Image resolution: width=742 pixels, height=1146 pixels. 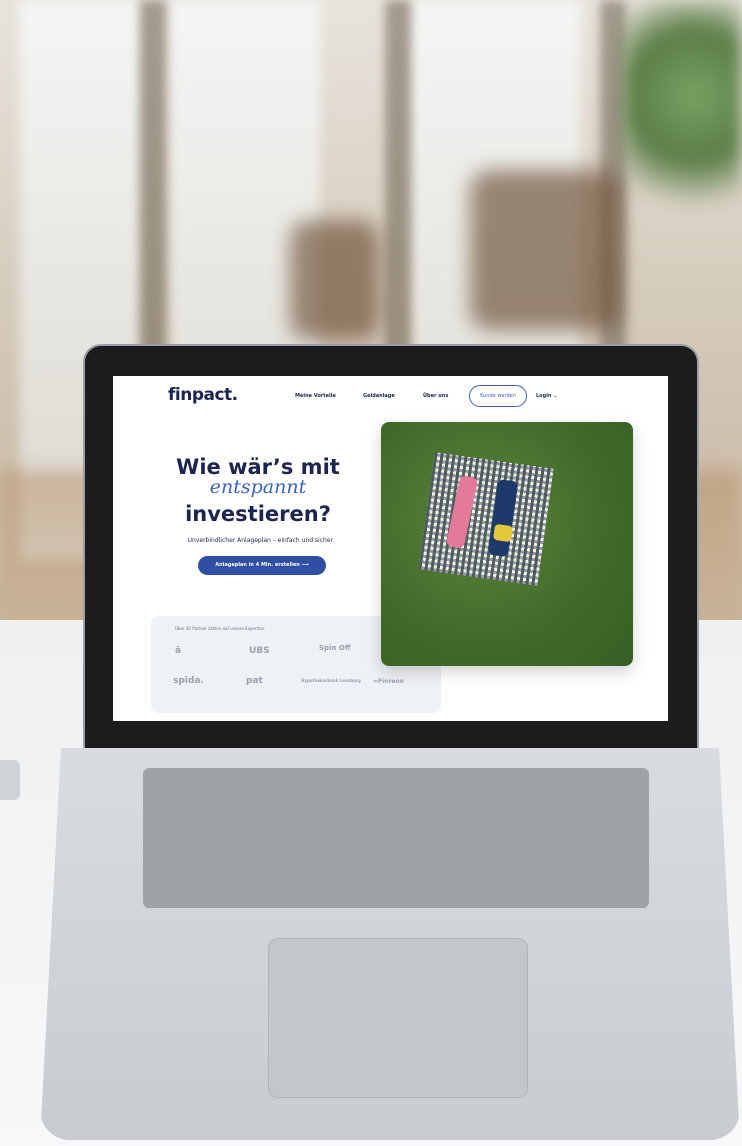 What do you see at coordinates (10, 780) in the screenshot?
I see `device-edge` at bounding box center [10, 780].